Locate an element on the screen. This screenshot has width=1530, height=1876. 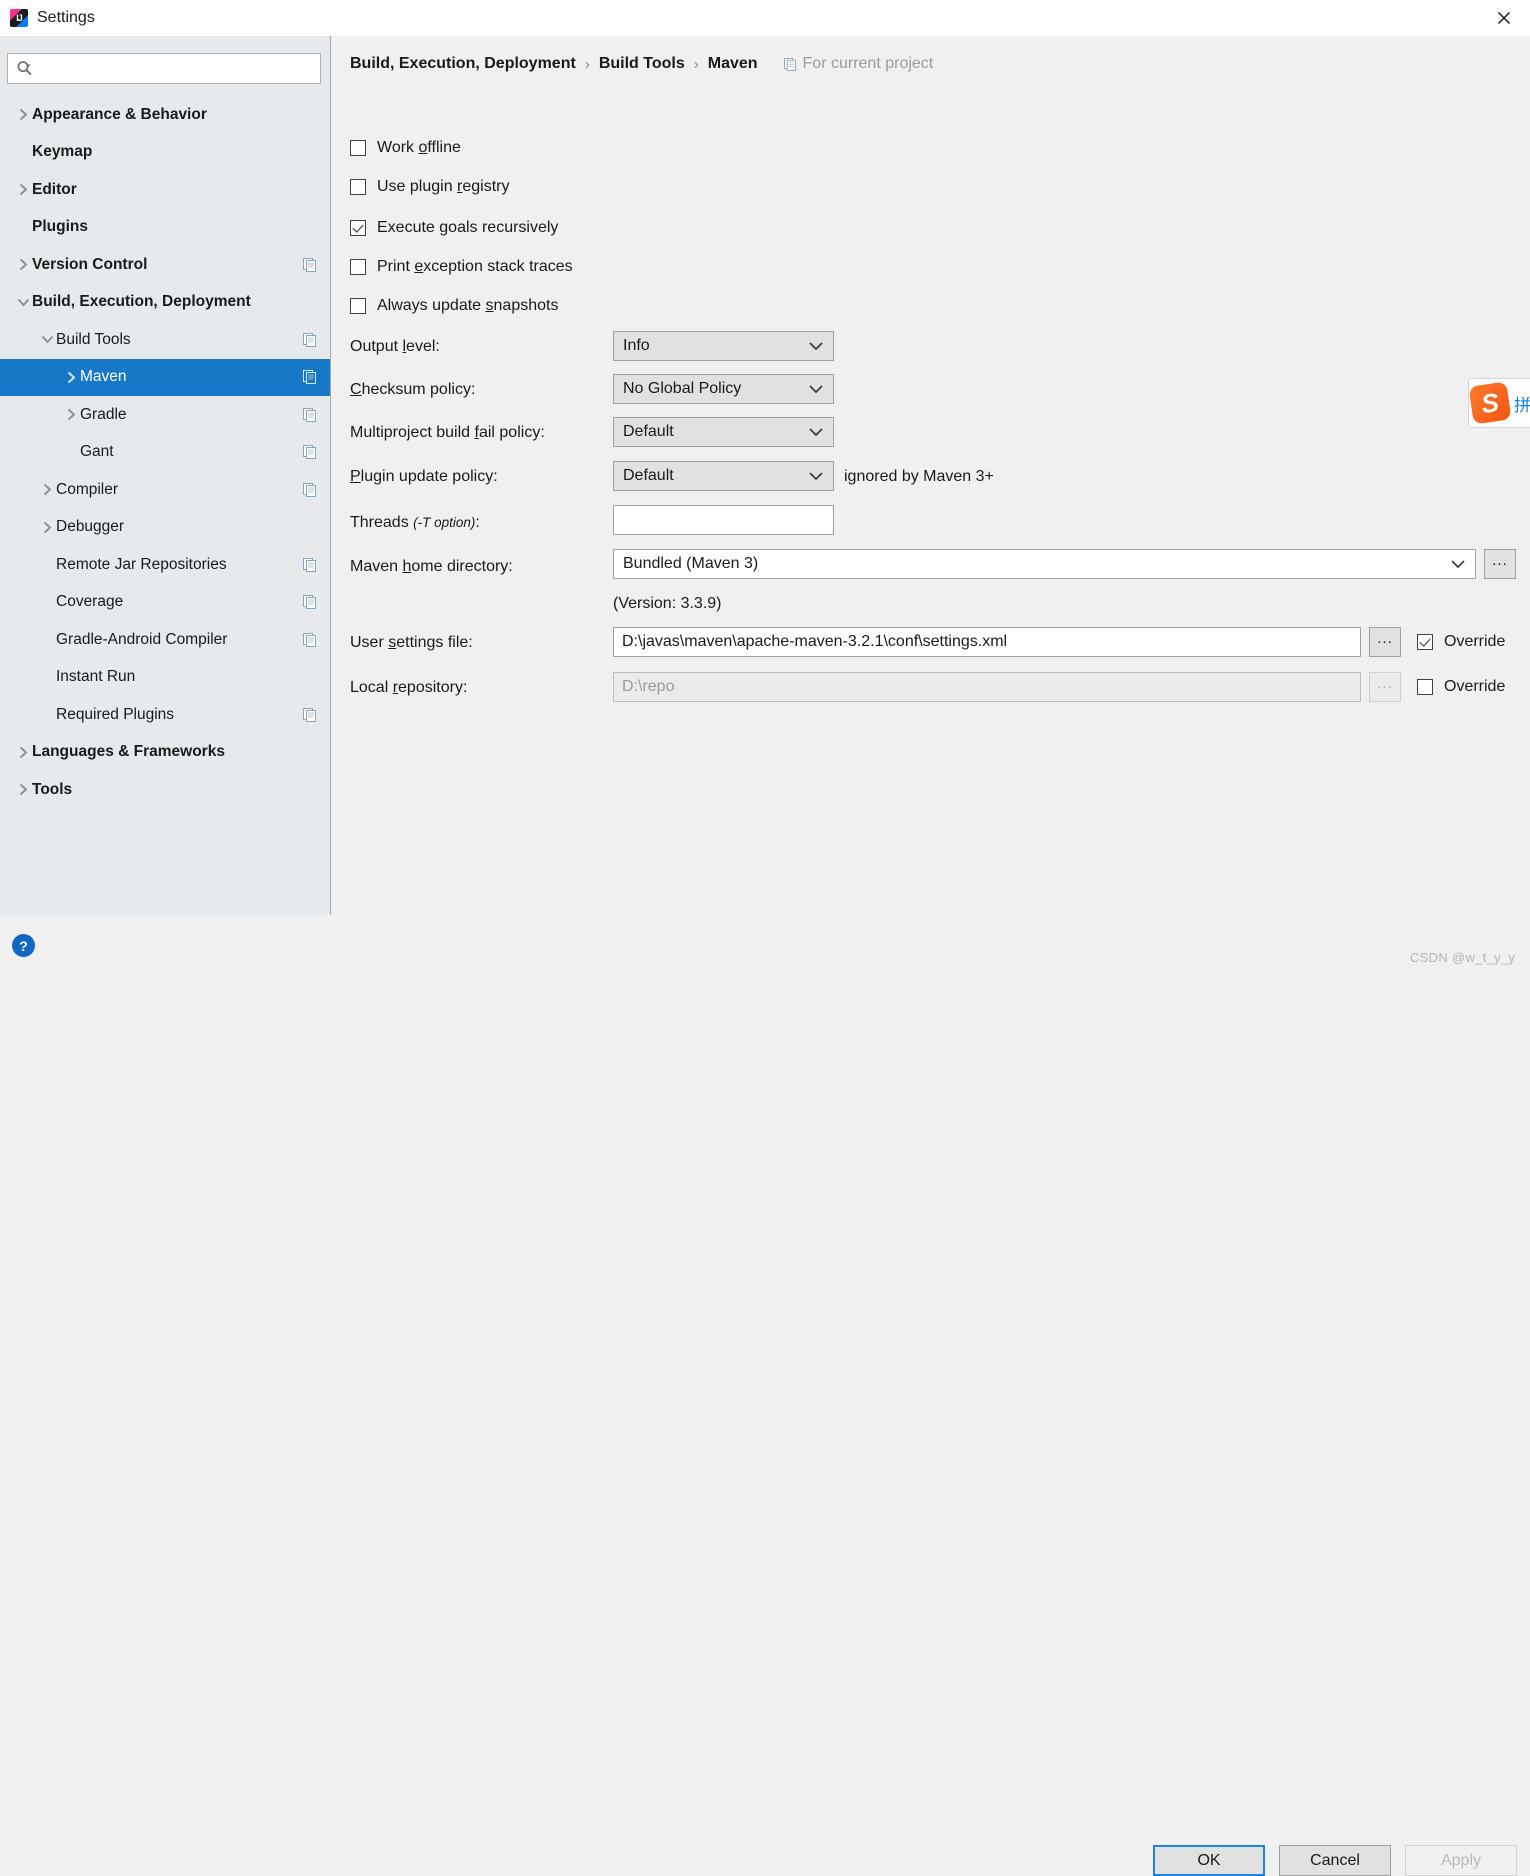
local-repository-override-checkbox is located at coordinates (1425, 687).